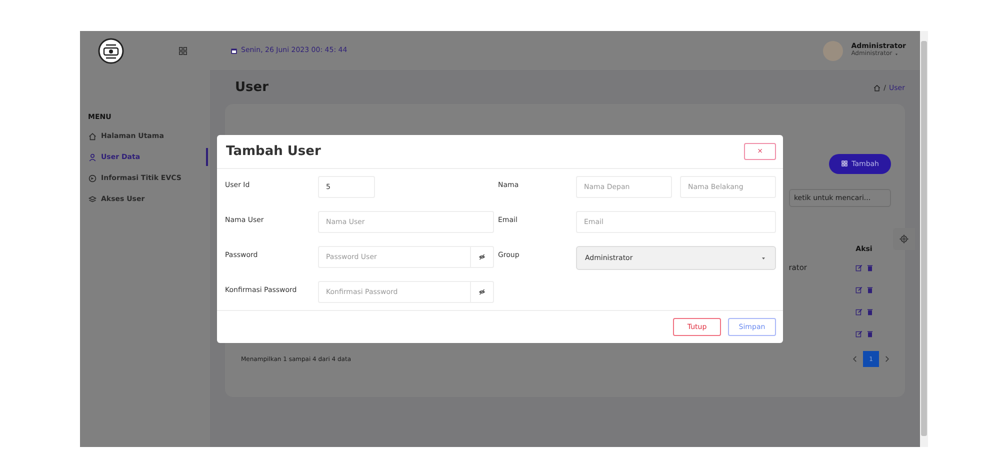  I want to click on active-indicator, so click(207, 157).